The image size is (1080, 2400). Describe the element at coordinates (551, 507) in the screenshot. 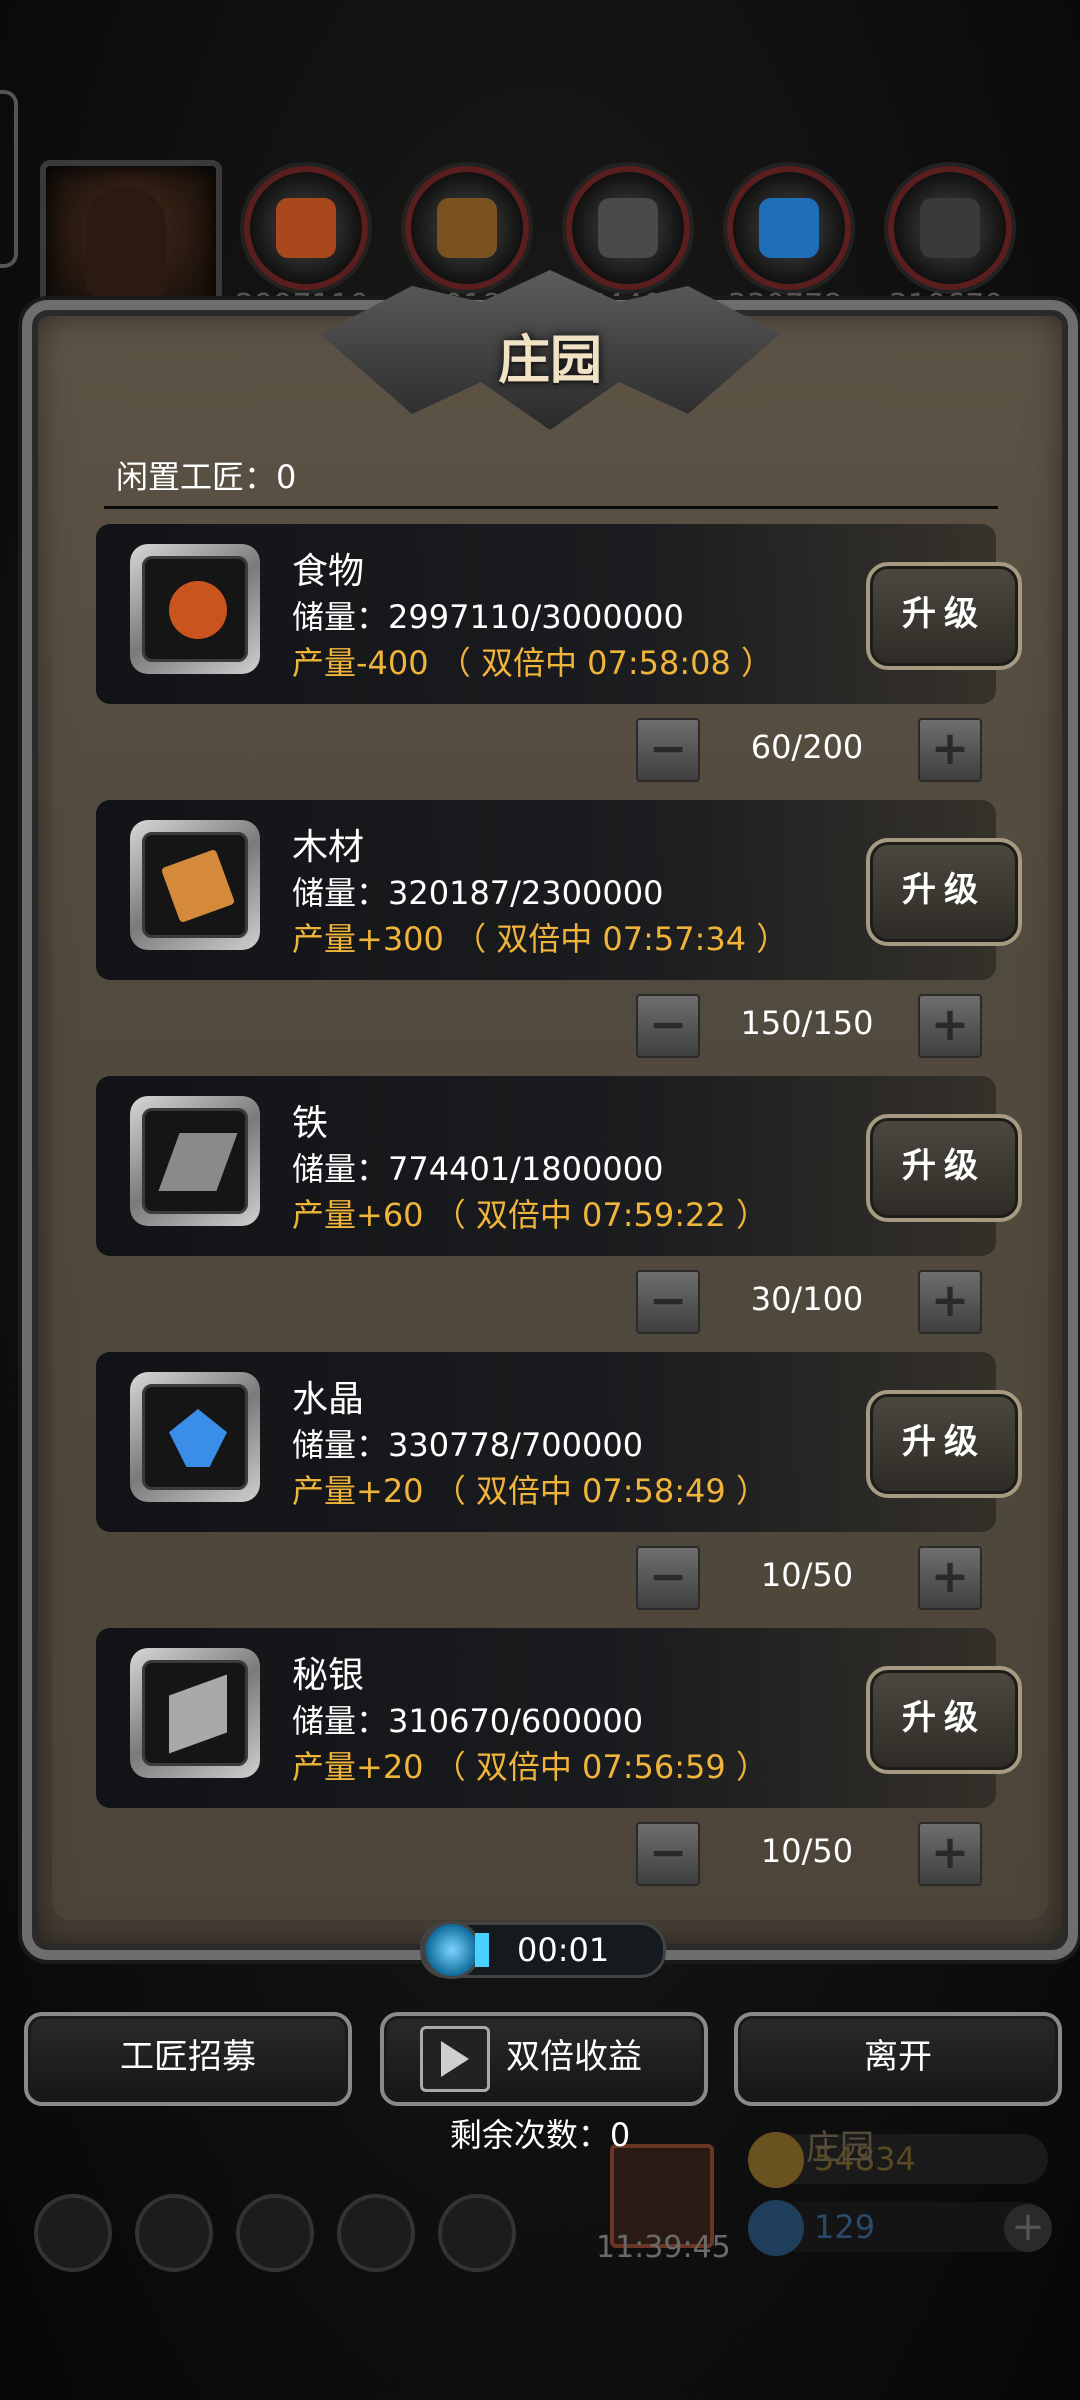

I see `divider` at that location.